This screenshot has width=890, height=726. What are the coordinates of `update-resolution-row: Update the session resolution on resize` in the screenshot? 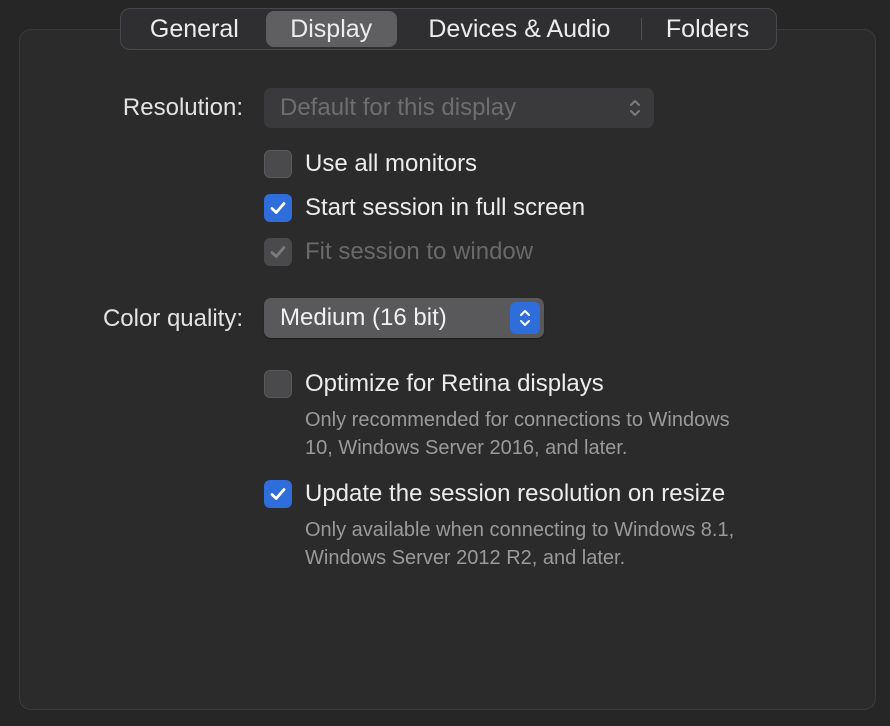 It's located at (494, 494).